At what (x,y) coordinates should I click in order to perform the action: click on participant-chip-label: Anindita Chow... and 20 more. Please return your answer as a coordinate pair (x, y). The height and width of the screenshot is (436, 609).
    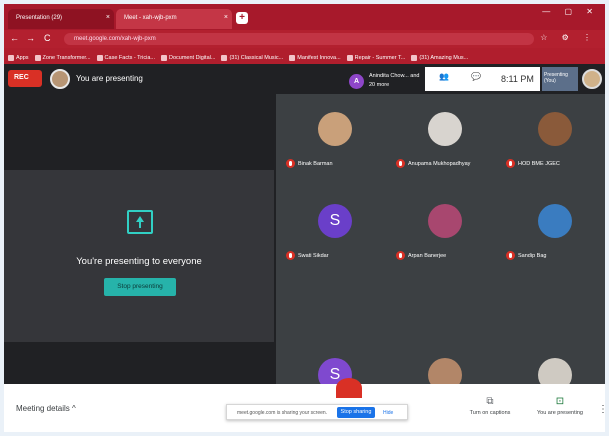
    Looking at the image, I should click on (394, 80).